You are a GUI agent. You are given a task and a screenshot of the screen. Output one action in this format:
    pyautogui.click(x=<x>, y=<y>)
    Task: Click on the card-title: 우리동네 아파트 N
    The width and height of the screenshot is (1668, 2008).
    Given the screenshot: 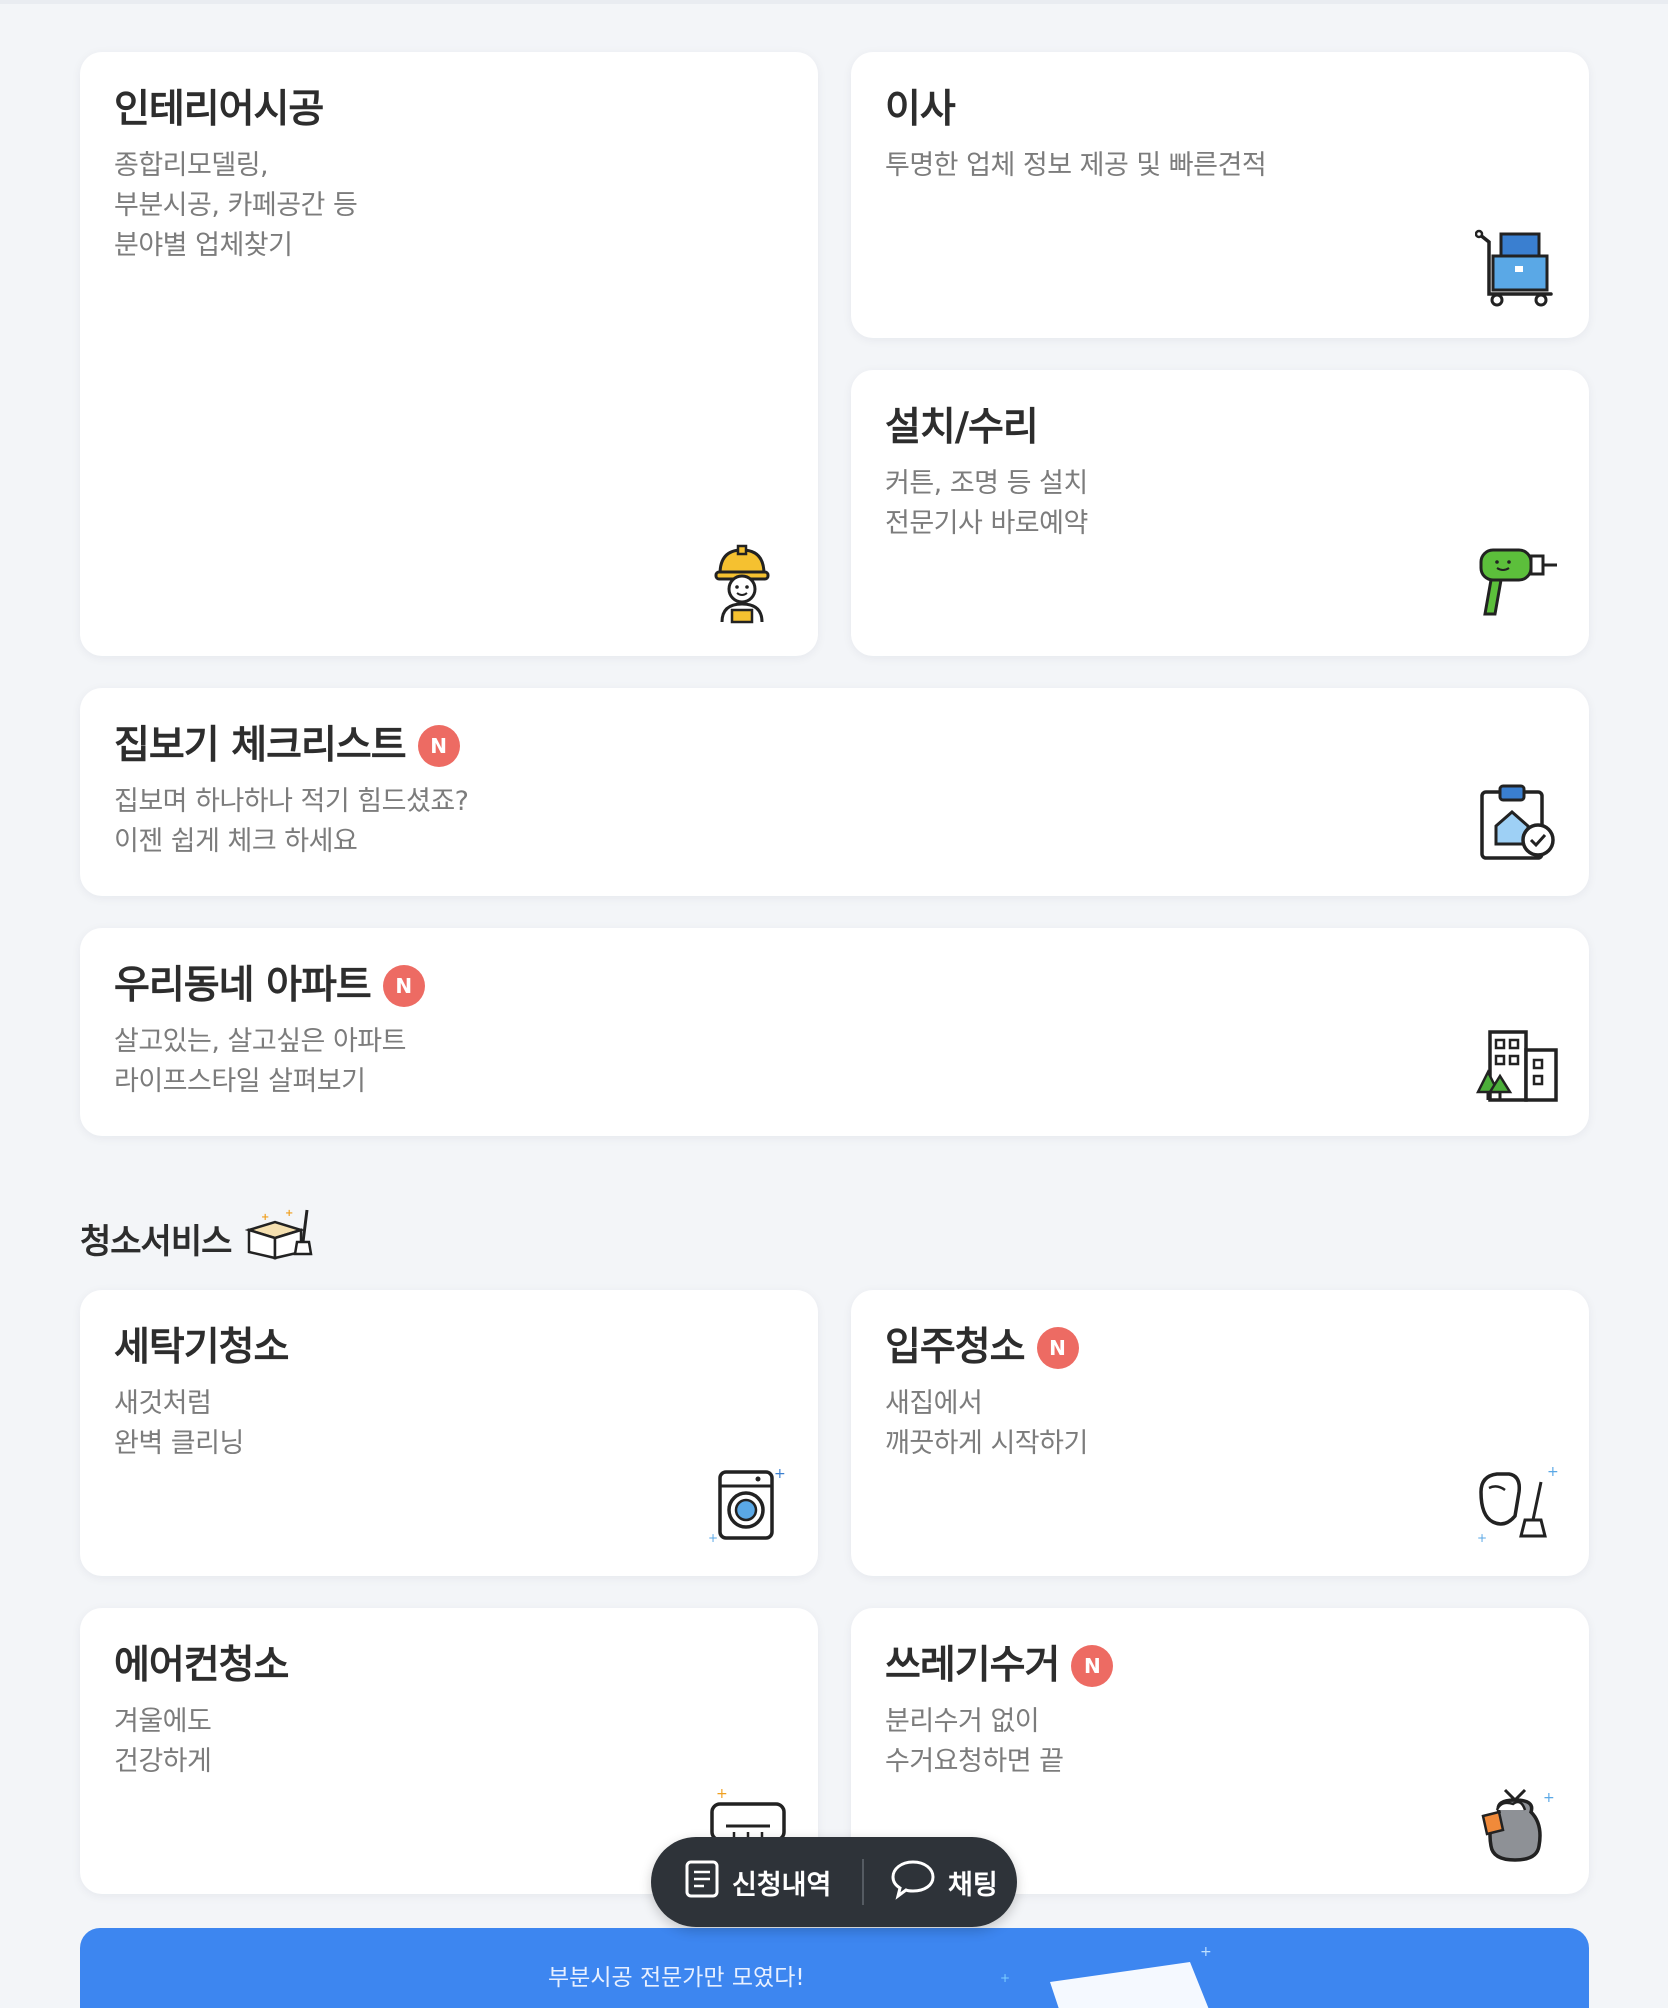 What is the action you would take?
    pyautogui.click(x=834, y=986)
    